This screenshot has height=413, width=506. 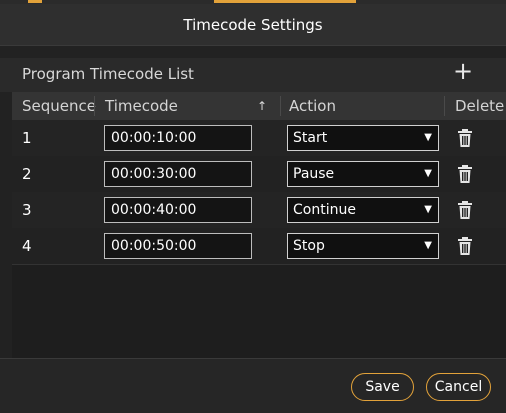 I want to click on action-select: Pause ▼, so click(x=363, y=174).